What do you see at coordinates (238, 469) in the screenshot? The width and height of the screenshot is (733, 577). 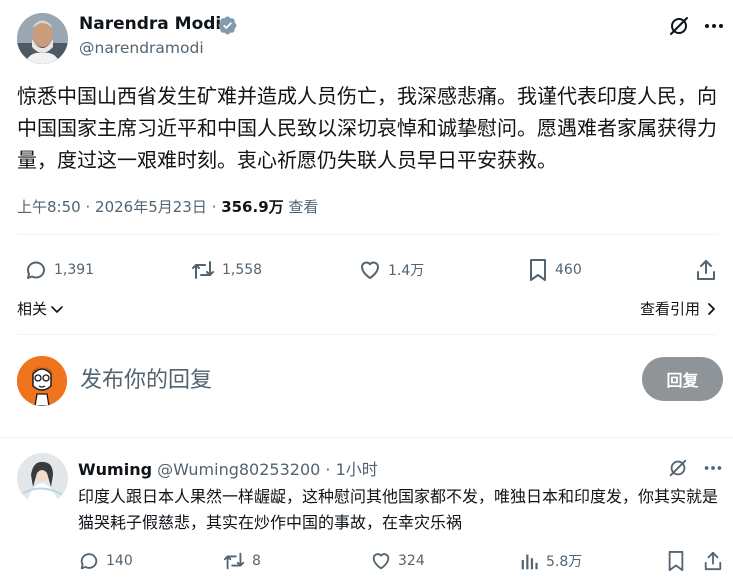 I see `reply-author-handle: @Wuming80253200` at bounding box center [238, 469].